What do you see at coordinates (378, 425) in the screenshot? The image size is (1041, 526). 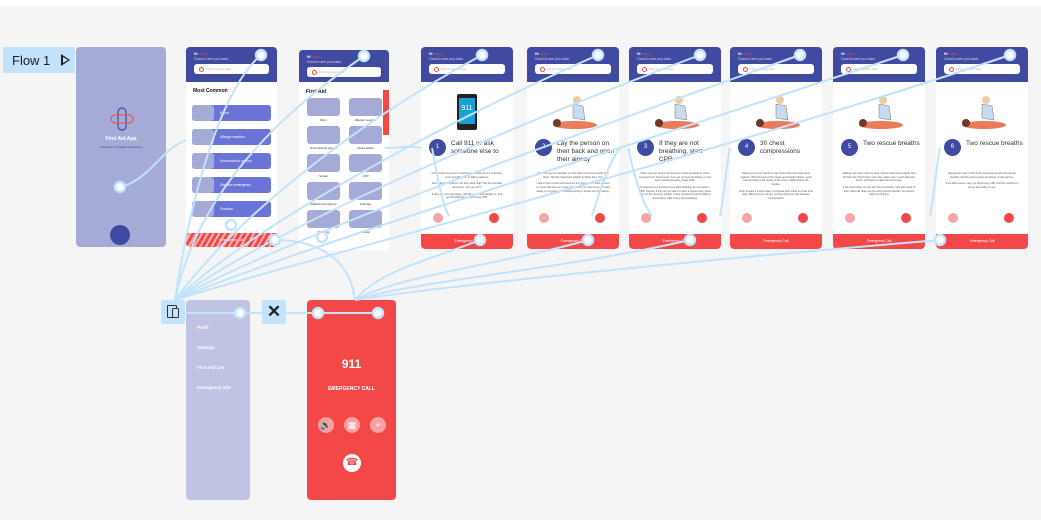 I see `plus-icon: +` at bounding box center [378, 425].